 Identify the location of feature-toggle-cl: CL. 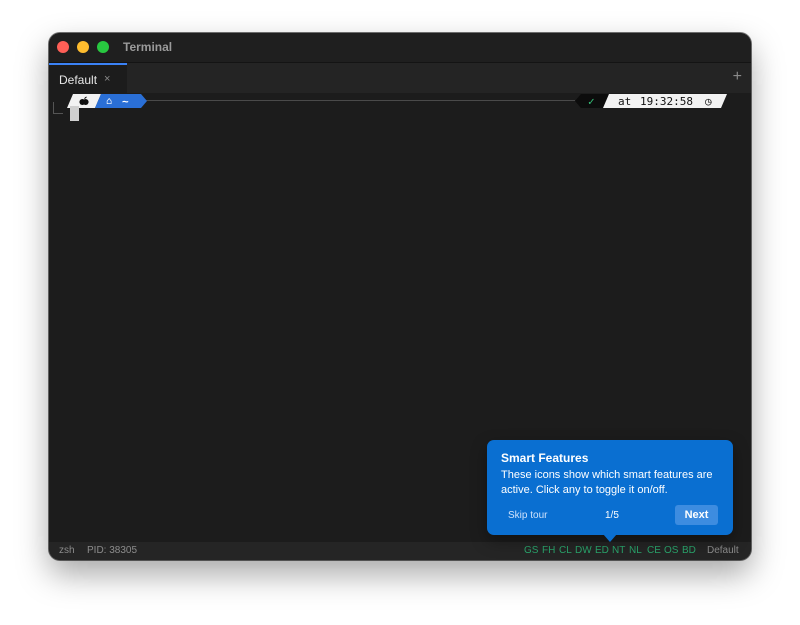
(565, 550).